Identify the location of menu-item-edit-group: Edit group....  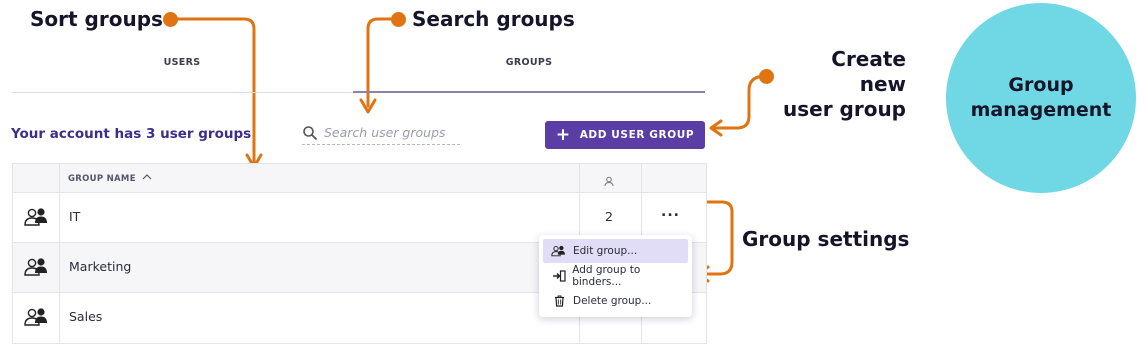
(615, 251).